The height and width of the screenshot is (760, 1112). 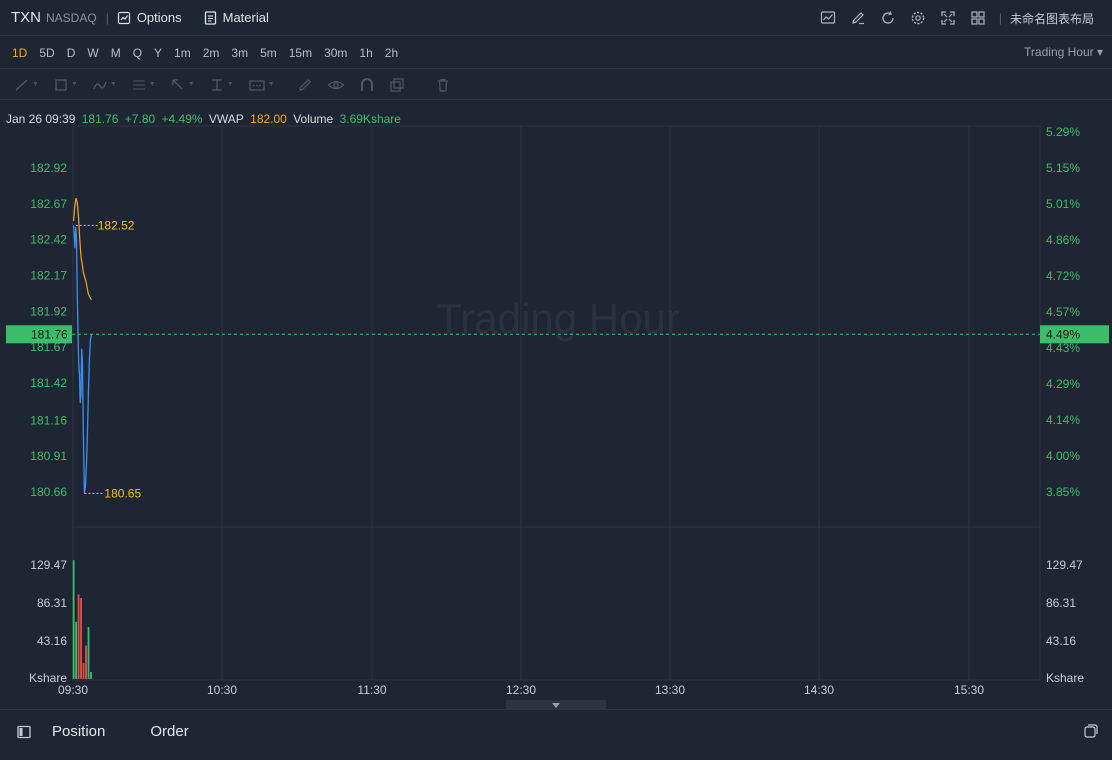 What do you see at coordinates (48, 240) in the screenshot?
I see `price-tick-label: 182.42` at bounding box center [48, 240].